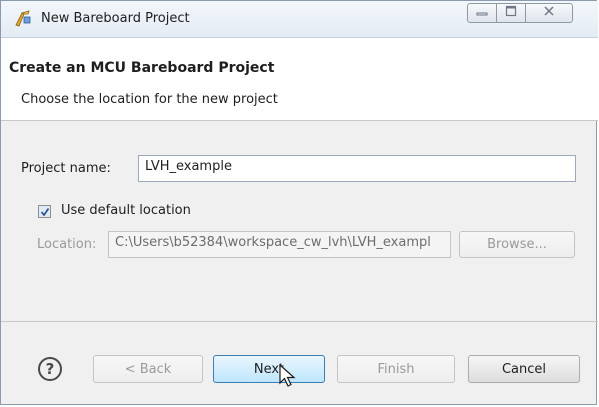 This screenshot has width=599, height=407. I want to click on finish-button: Finish, so click(396, 369).